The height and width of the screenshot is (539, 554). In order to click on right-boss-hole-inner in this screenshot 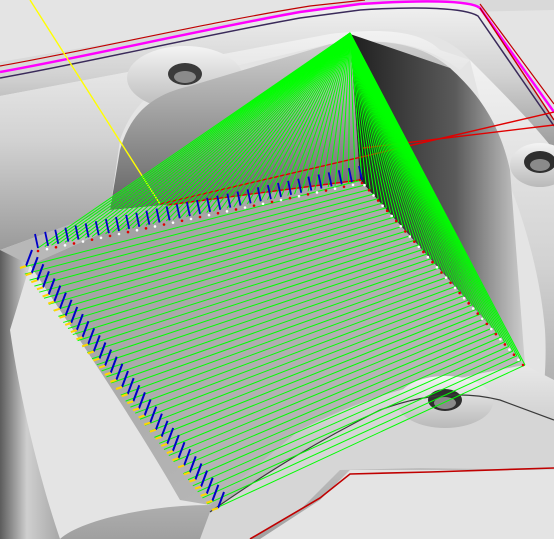, I will do `click(540, 165)`.